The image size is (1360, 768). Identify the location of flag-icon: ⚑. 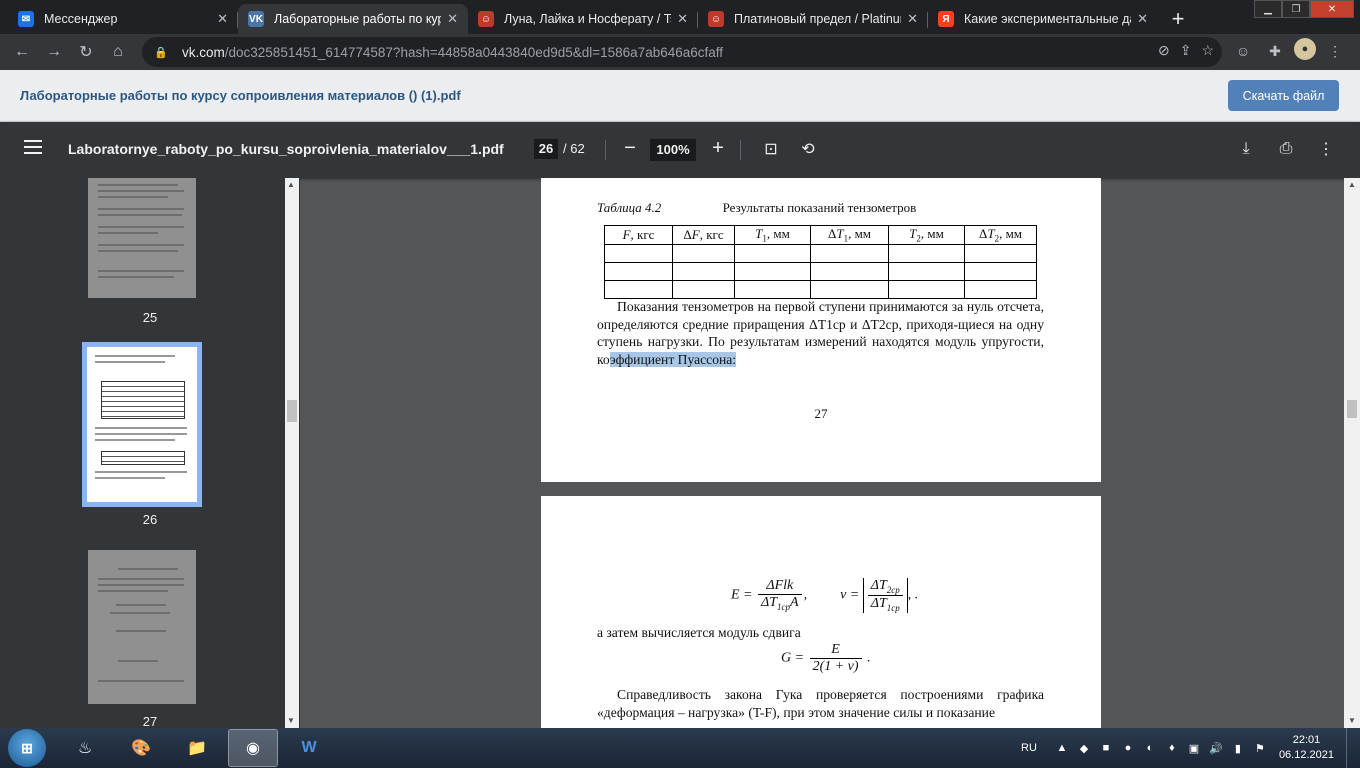
(1260, 748).